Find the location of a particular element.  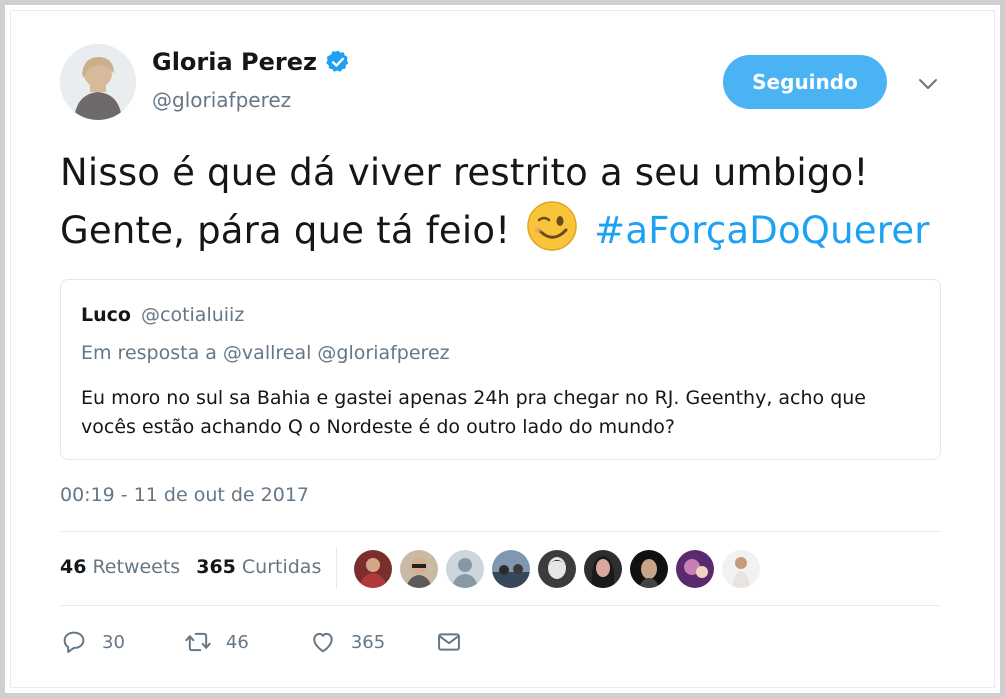

quoted-author-handle: @cotialuiiz is located at coordinates (193, 315).